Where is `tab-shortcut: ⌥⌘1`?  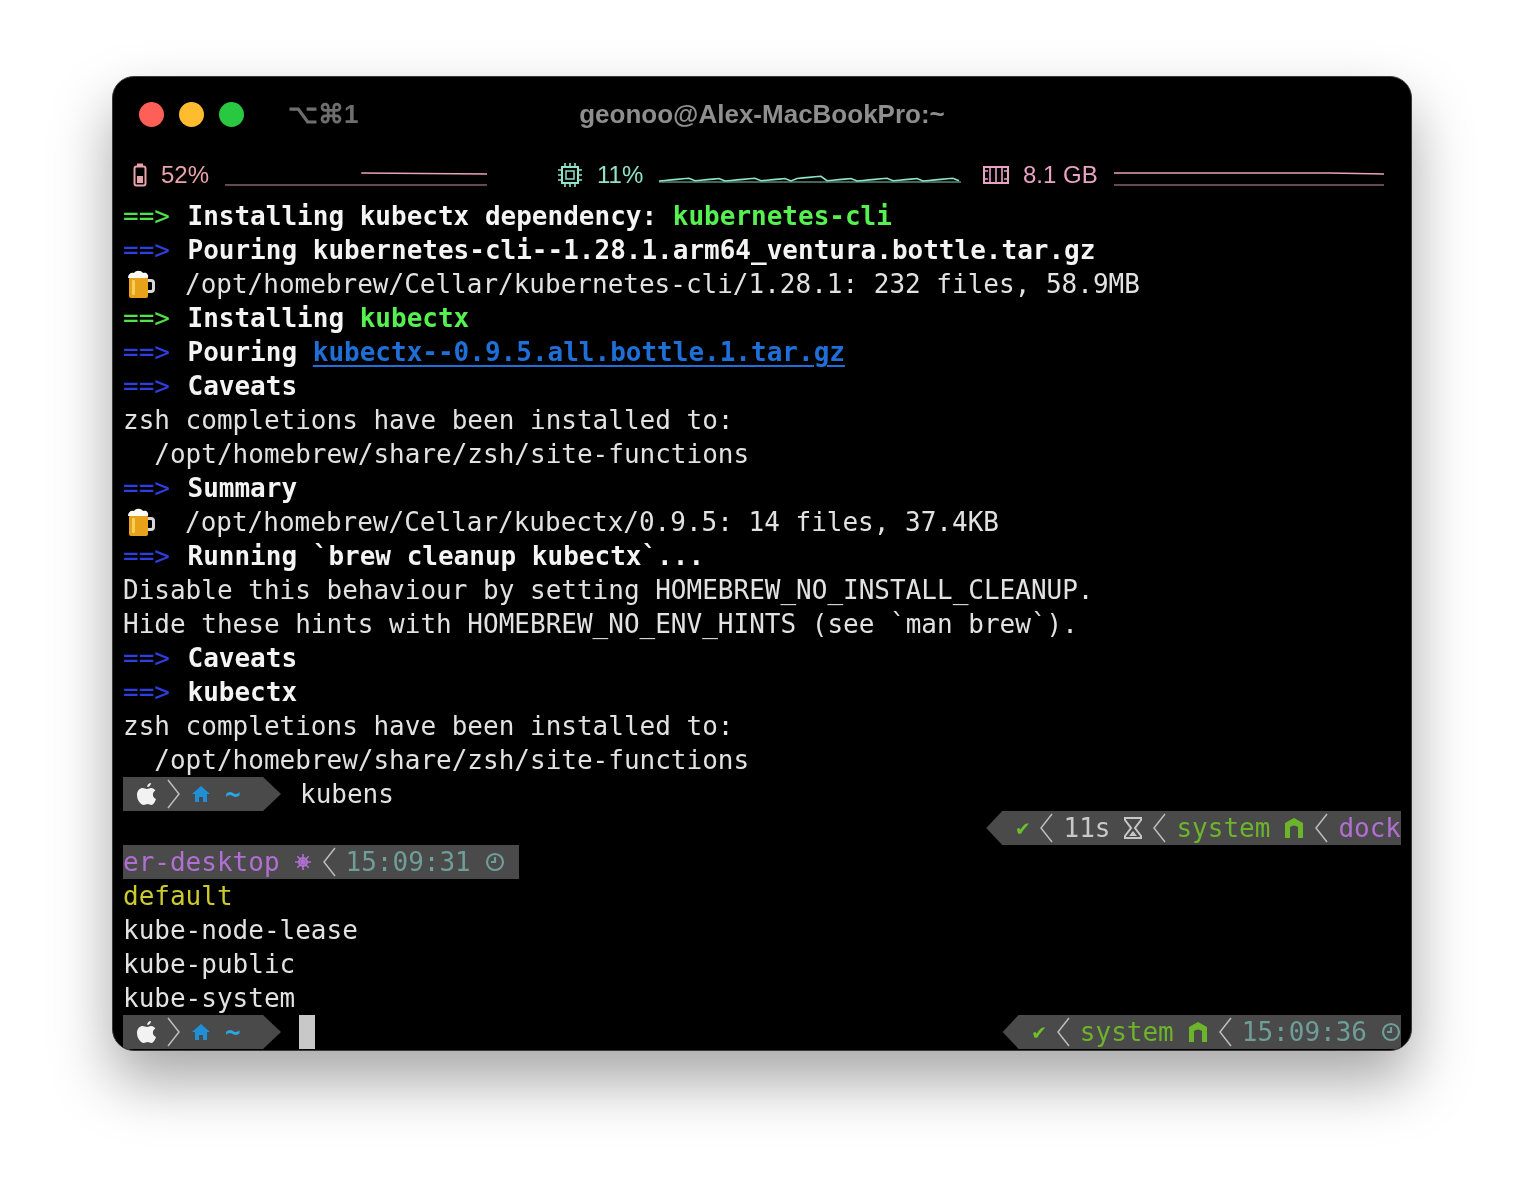
tab-shortcut: ⌥⌘1 is located at coordinates (323, 114).